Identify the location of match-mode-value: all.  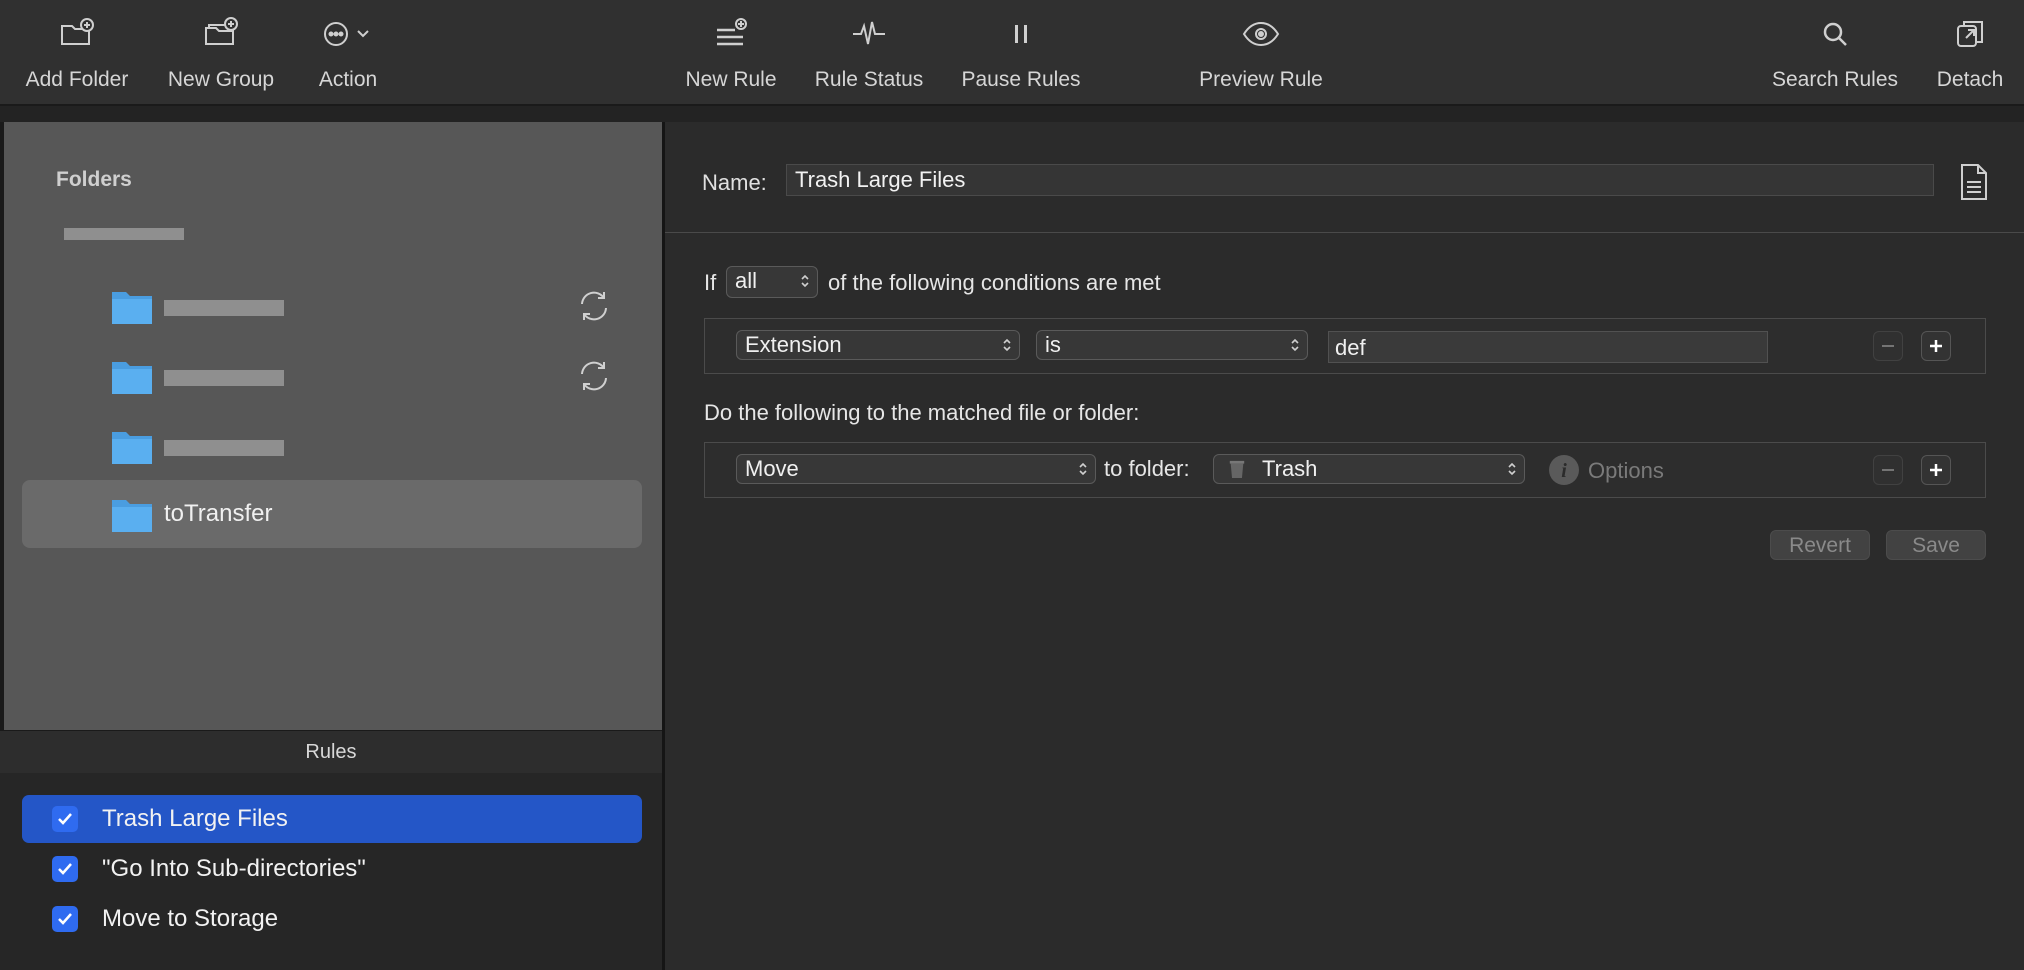
(746, 280).